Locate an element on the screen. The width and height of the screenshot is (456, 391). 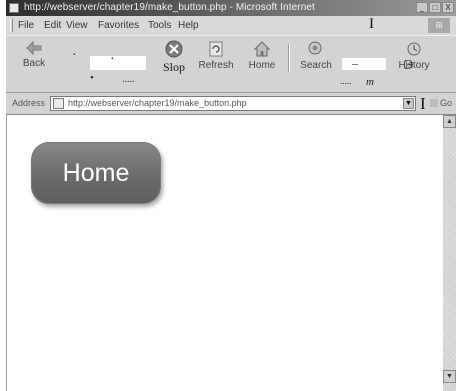
menu-edit: Edit is located at coordinates (52, 25).